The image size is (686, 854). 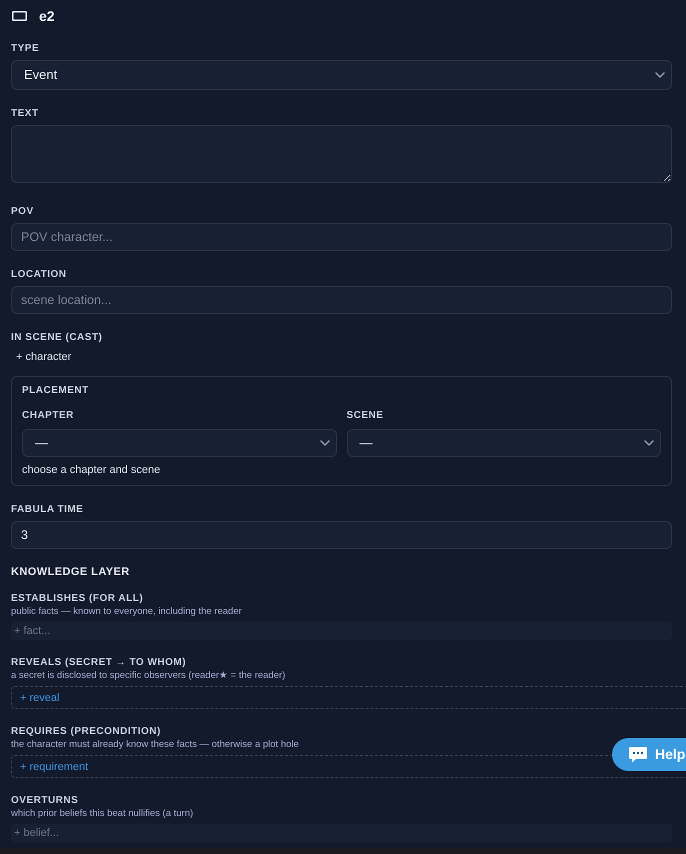 I want to click on field-label: POV, so click(x=23, y=212).